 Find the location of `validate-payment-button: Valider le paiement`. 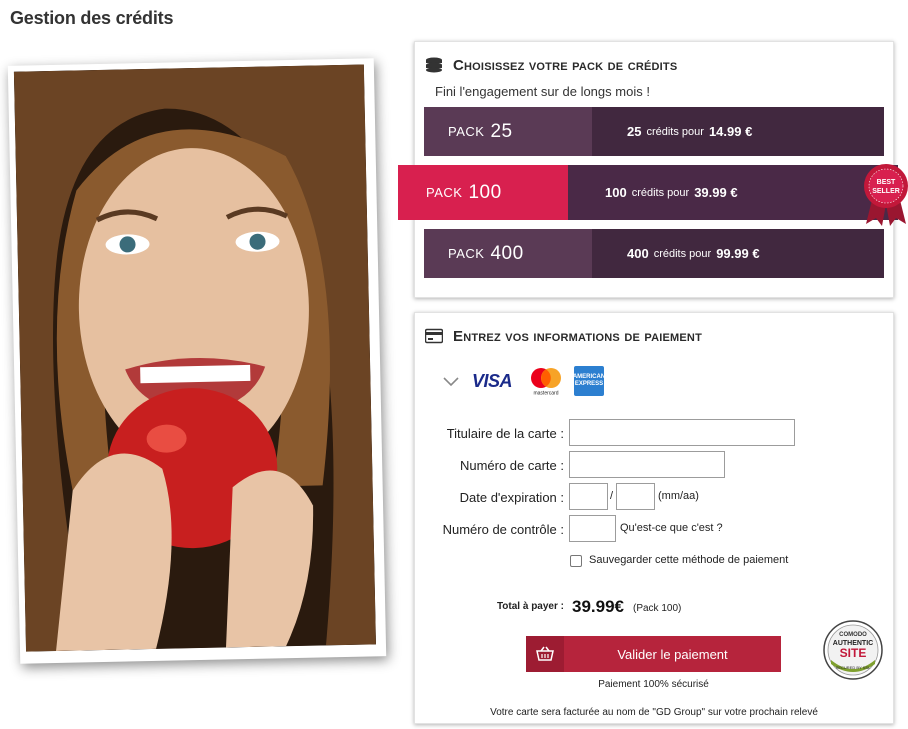

validate-payment-button: Valider le paiement is located at coordinates (653, 654).